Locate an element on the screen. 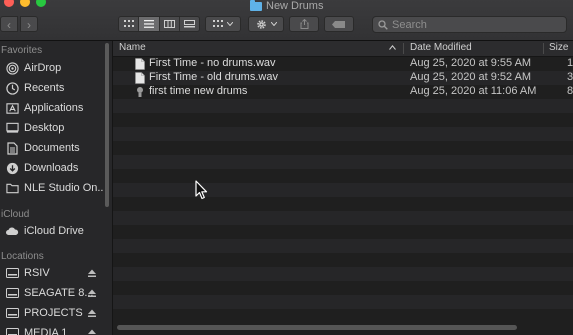 The width and height of the screenshot is (573, 335). sidebar-item-documents: Documents is located at coordinates (54, 148).